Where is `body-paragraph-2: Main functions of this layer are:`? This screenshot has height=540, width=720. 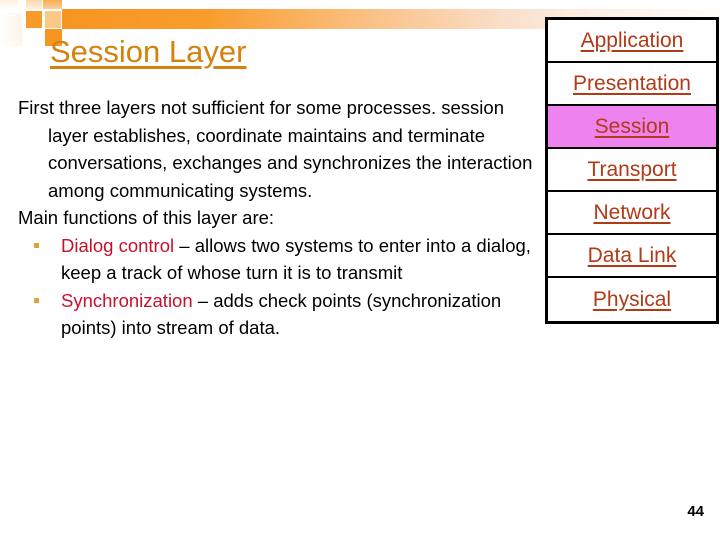 body-paragraph-2: Main functions of this layer are: is located at coordinates (146, 217).